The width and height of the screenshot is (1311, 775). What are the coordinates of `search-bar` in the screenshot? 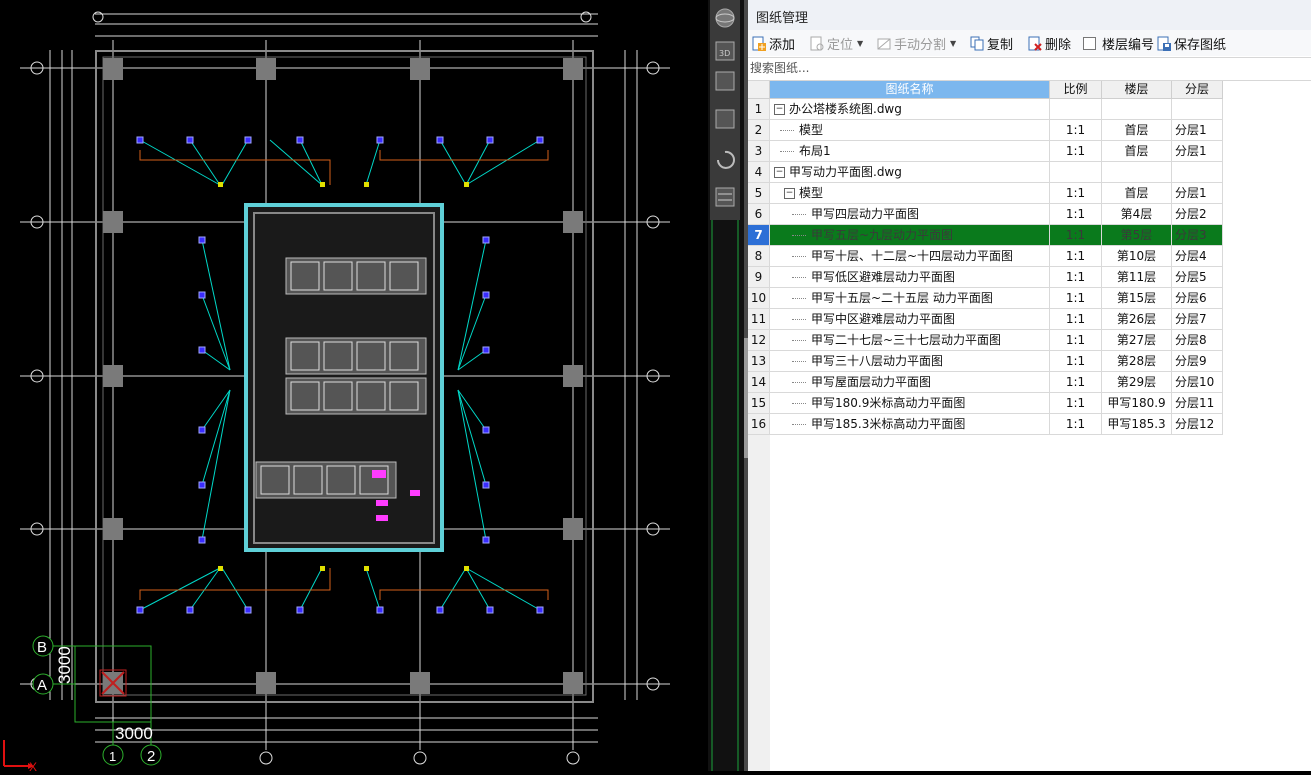 It's located at (1029, 69).